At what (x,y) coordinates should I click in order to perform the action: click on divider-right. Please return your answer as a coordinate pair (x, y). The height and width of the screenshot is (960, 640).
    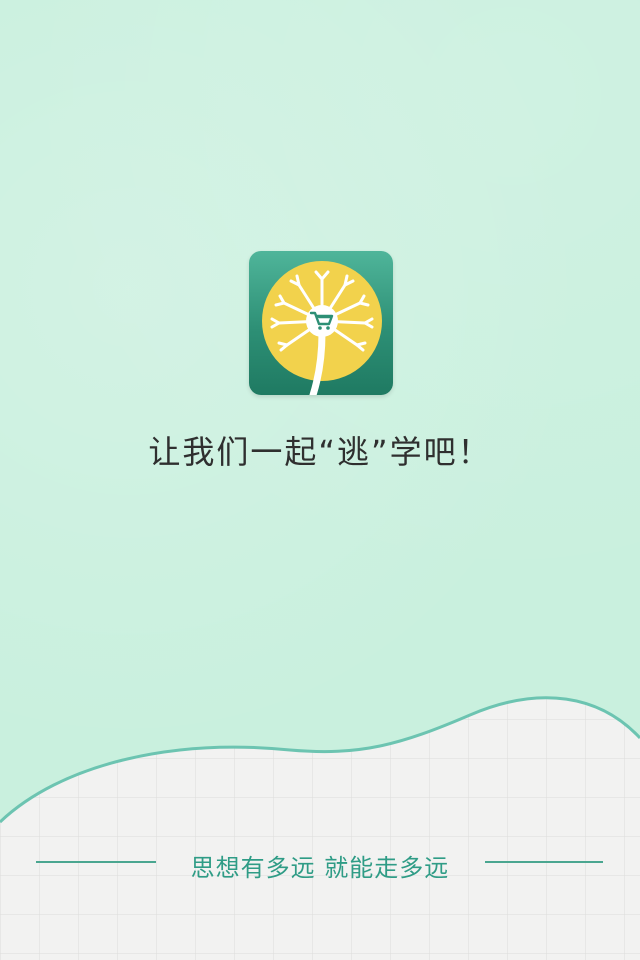
    Looking at the image, I should click on (544, 862).